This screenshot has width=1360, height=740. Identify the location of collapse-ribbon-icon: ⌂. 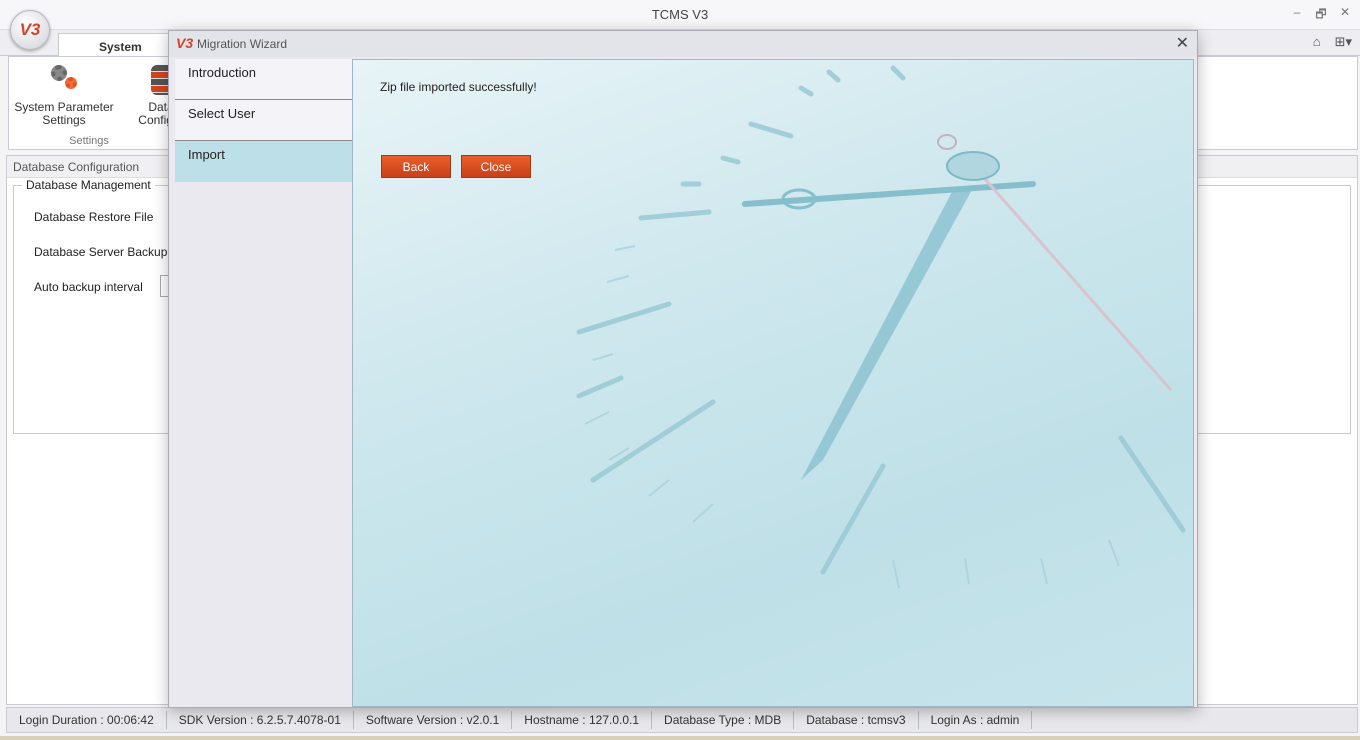
(1317, 42).